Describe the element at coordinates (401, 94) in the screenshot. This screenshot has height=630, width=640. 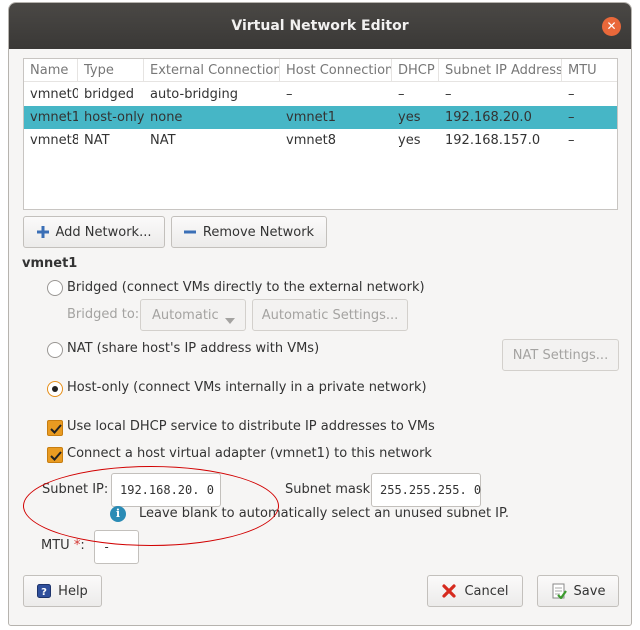
I see `cell-dhcp: –` at that location.